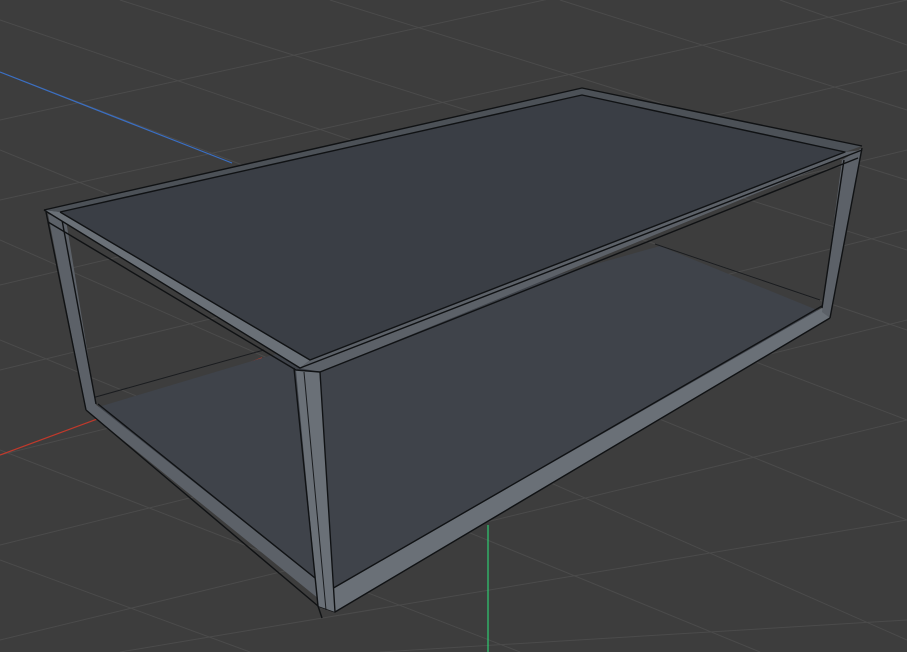 The width and height of the screenshot is (907, 652). I want to click on z-axis-line, so click(116, 117).